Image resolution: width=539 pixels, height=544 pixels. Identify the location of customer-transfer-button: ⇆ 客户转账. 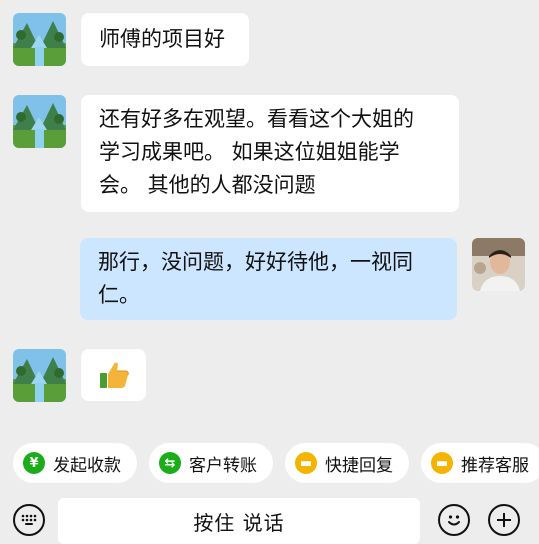
(211, 463).